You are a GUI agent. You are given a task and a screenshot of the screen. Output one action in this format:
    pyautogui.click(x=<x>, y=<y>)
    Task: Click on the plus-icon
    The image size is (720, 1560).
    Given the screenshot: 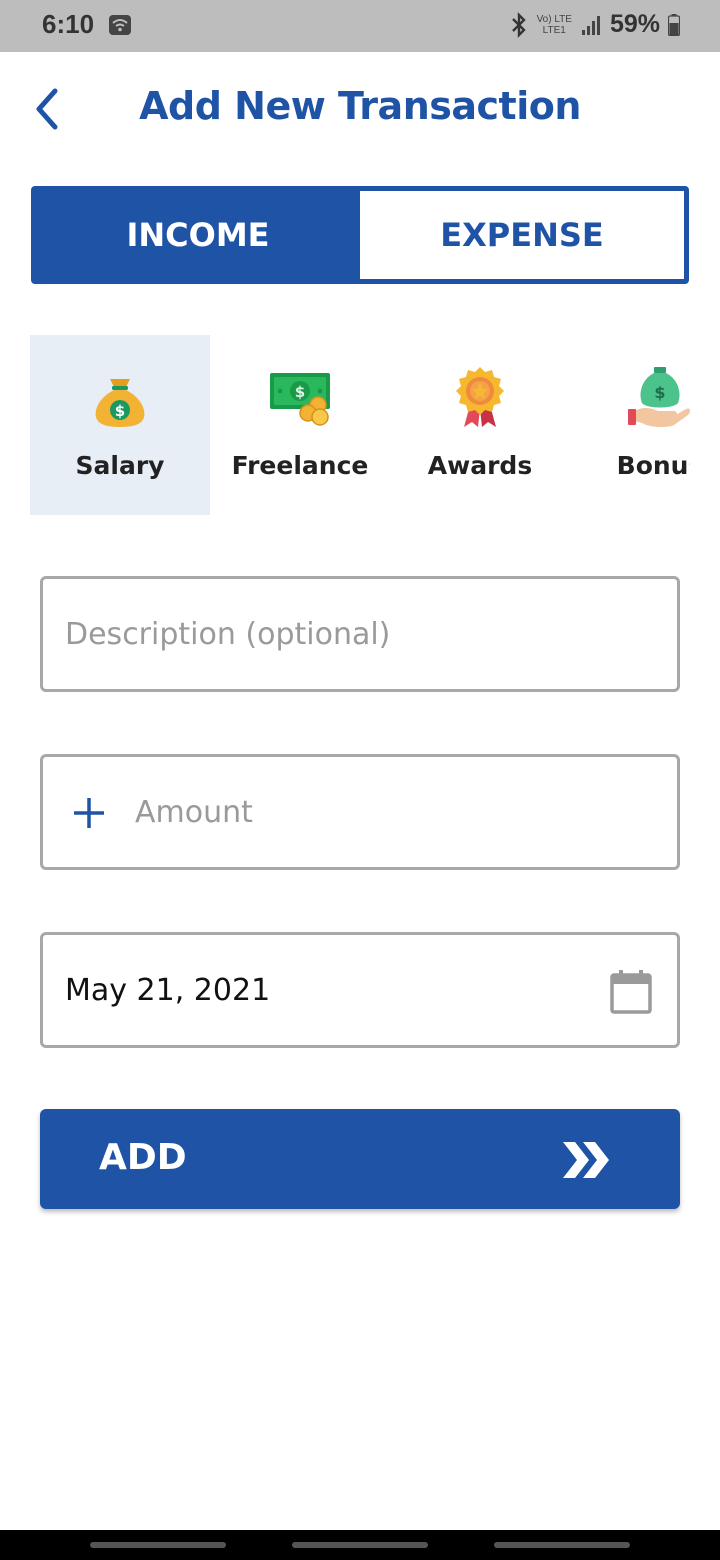 What is the action you would take?
    pyautogui.click(x=89, y=813)
    